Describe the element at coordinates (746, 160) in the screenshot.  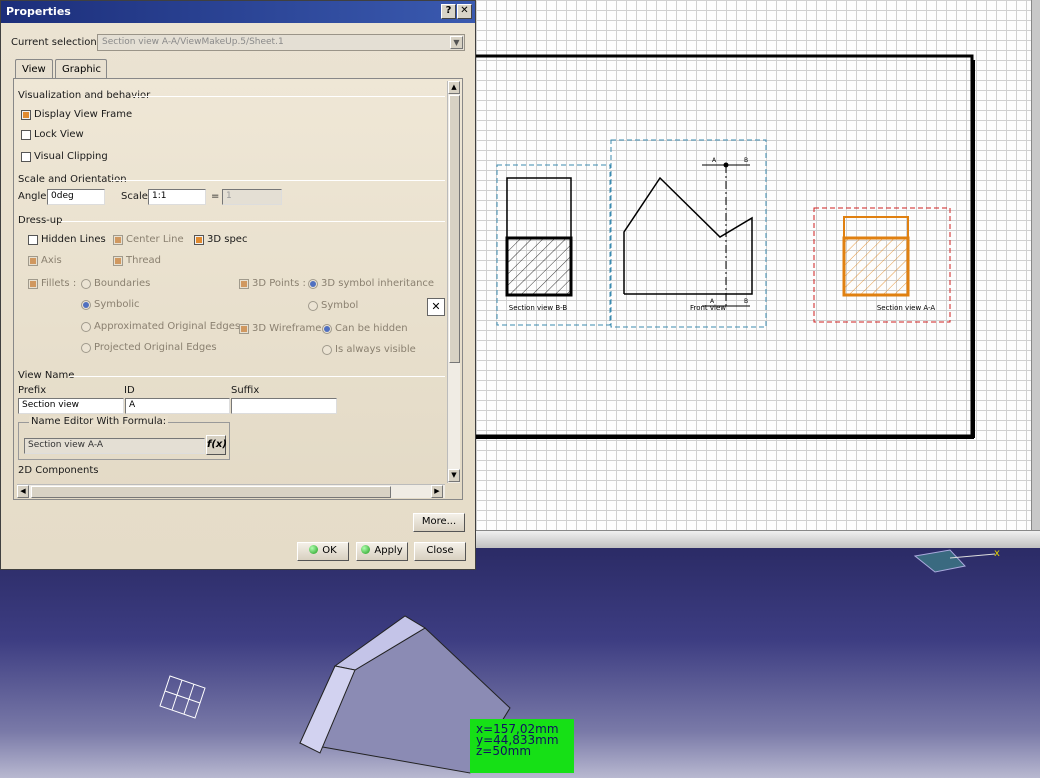
I see `cut-label-b-top: B` at that location.